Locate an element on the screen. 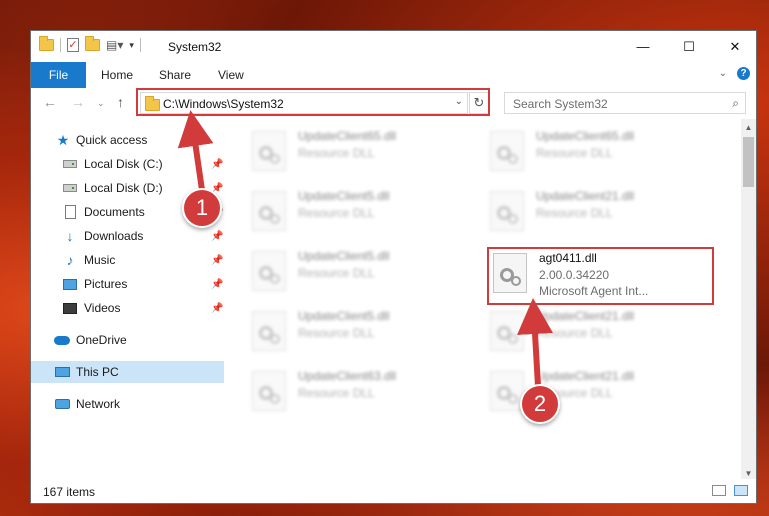 Image resolution: width=769 pixels, height=516 pixels. vertical-scrollbar: ▲ ▼ is located at coordinates (748, 300).